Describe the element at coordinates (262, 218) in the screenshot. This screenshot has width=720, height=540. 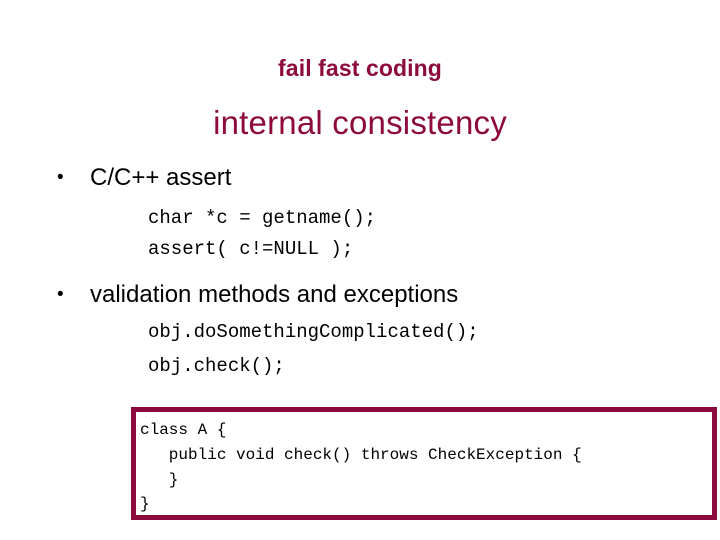
I see `code-line-getname: char *c = getname();` at that location.